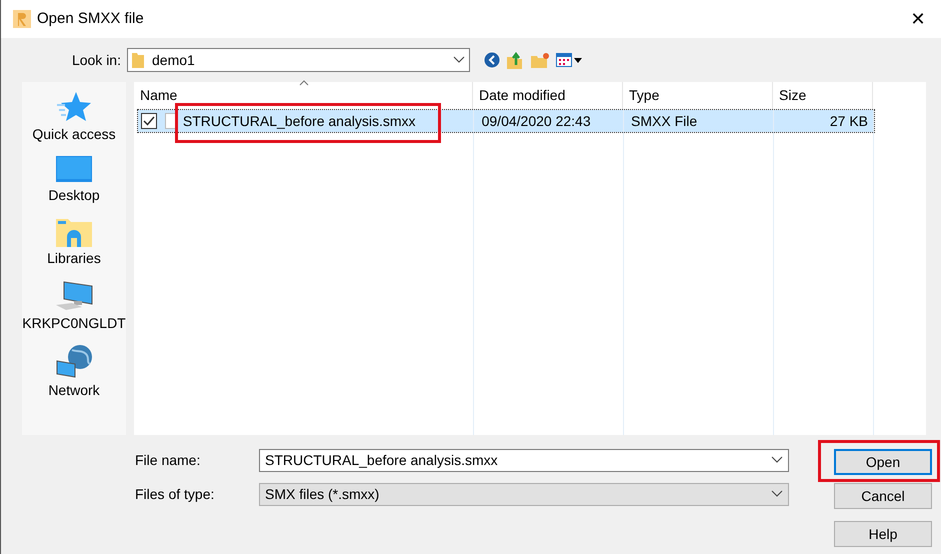 The height and width of the screenshot is (554, 941). Describe the element at coordinates (883, 462) in the screenshot. I see `dialog-button: Open` at that location.